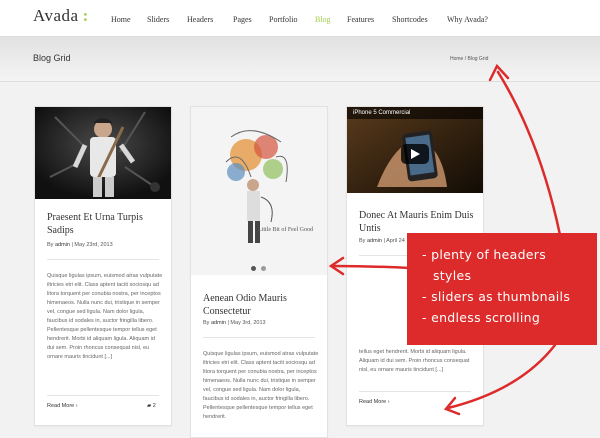 The width and height of the screenshot is (600, 438). I want to click on arrow-to-headers, so click(529, 153).